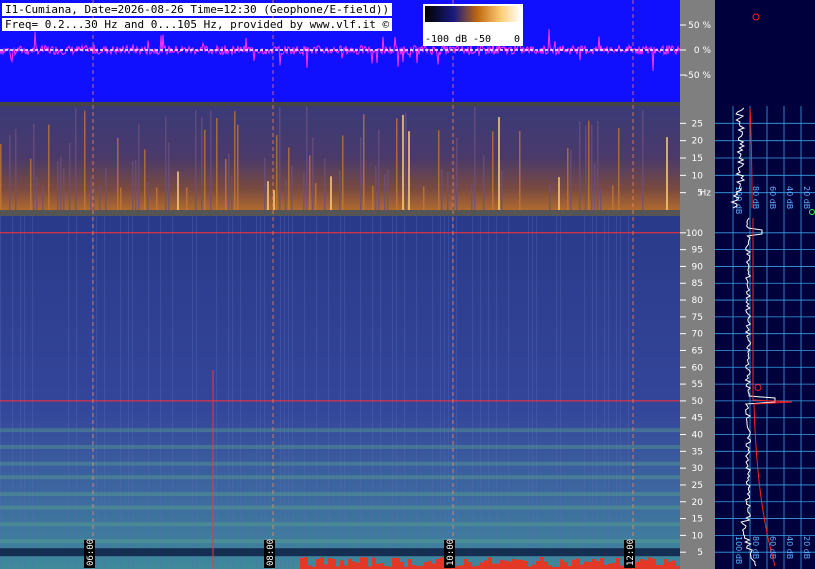 The width and height of the screenshot is (815, 569). I want to click on high-y-label: 100, so click(694, 234).